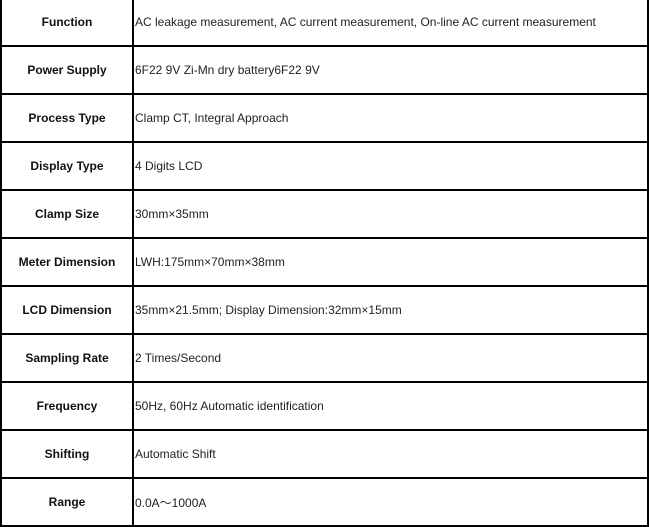 This screenshot has height=527, width=649. I want to click on row-label: Range, so click(68, 502).